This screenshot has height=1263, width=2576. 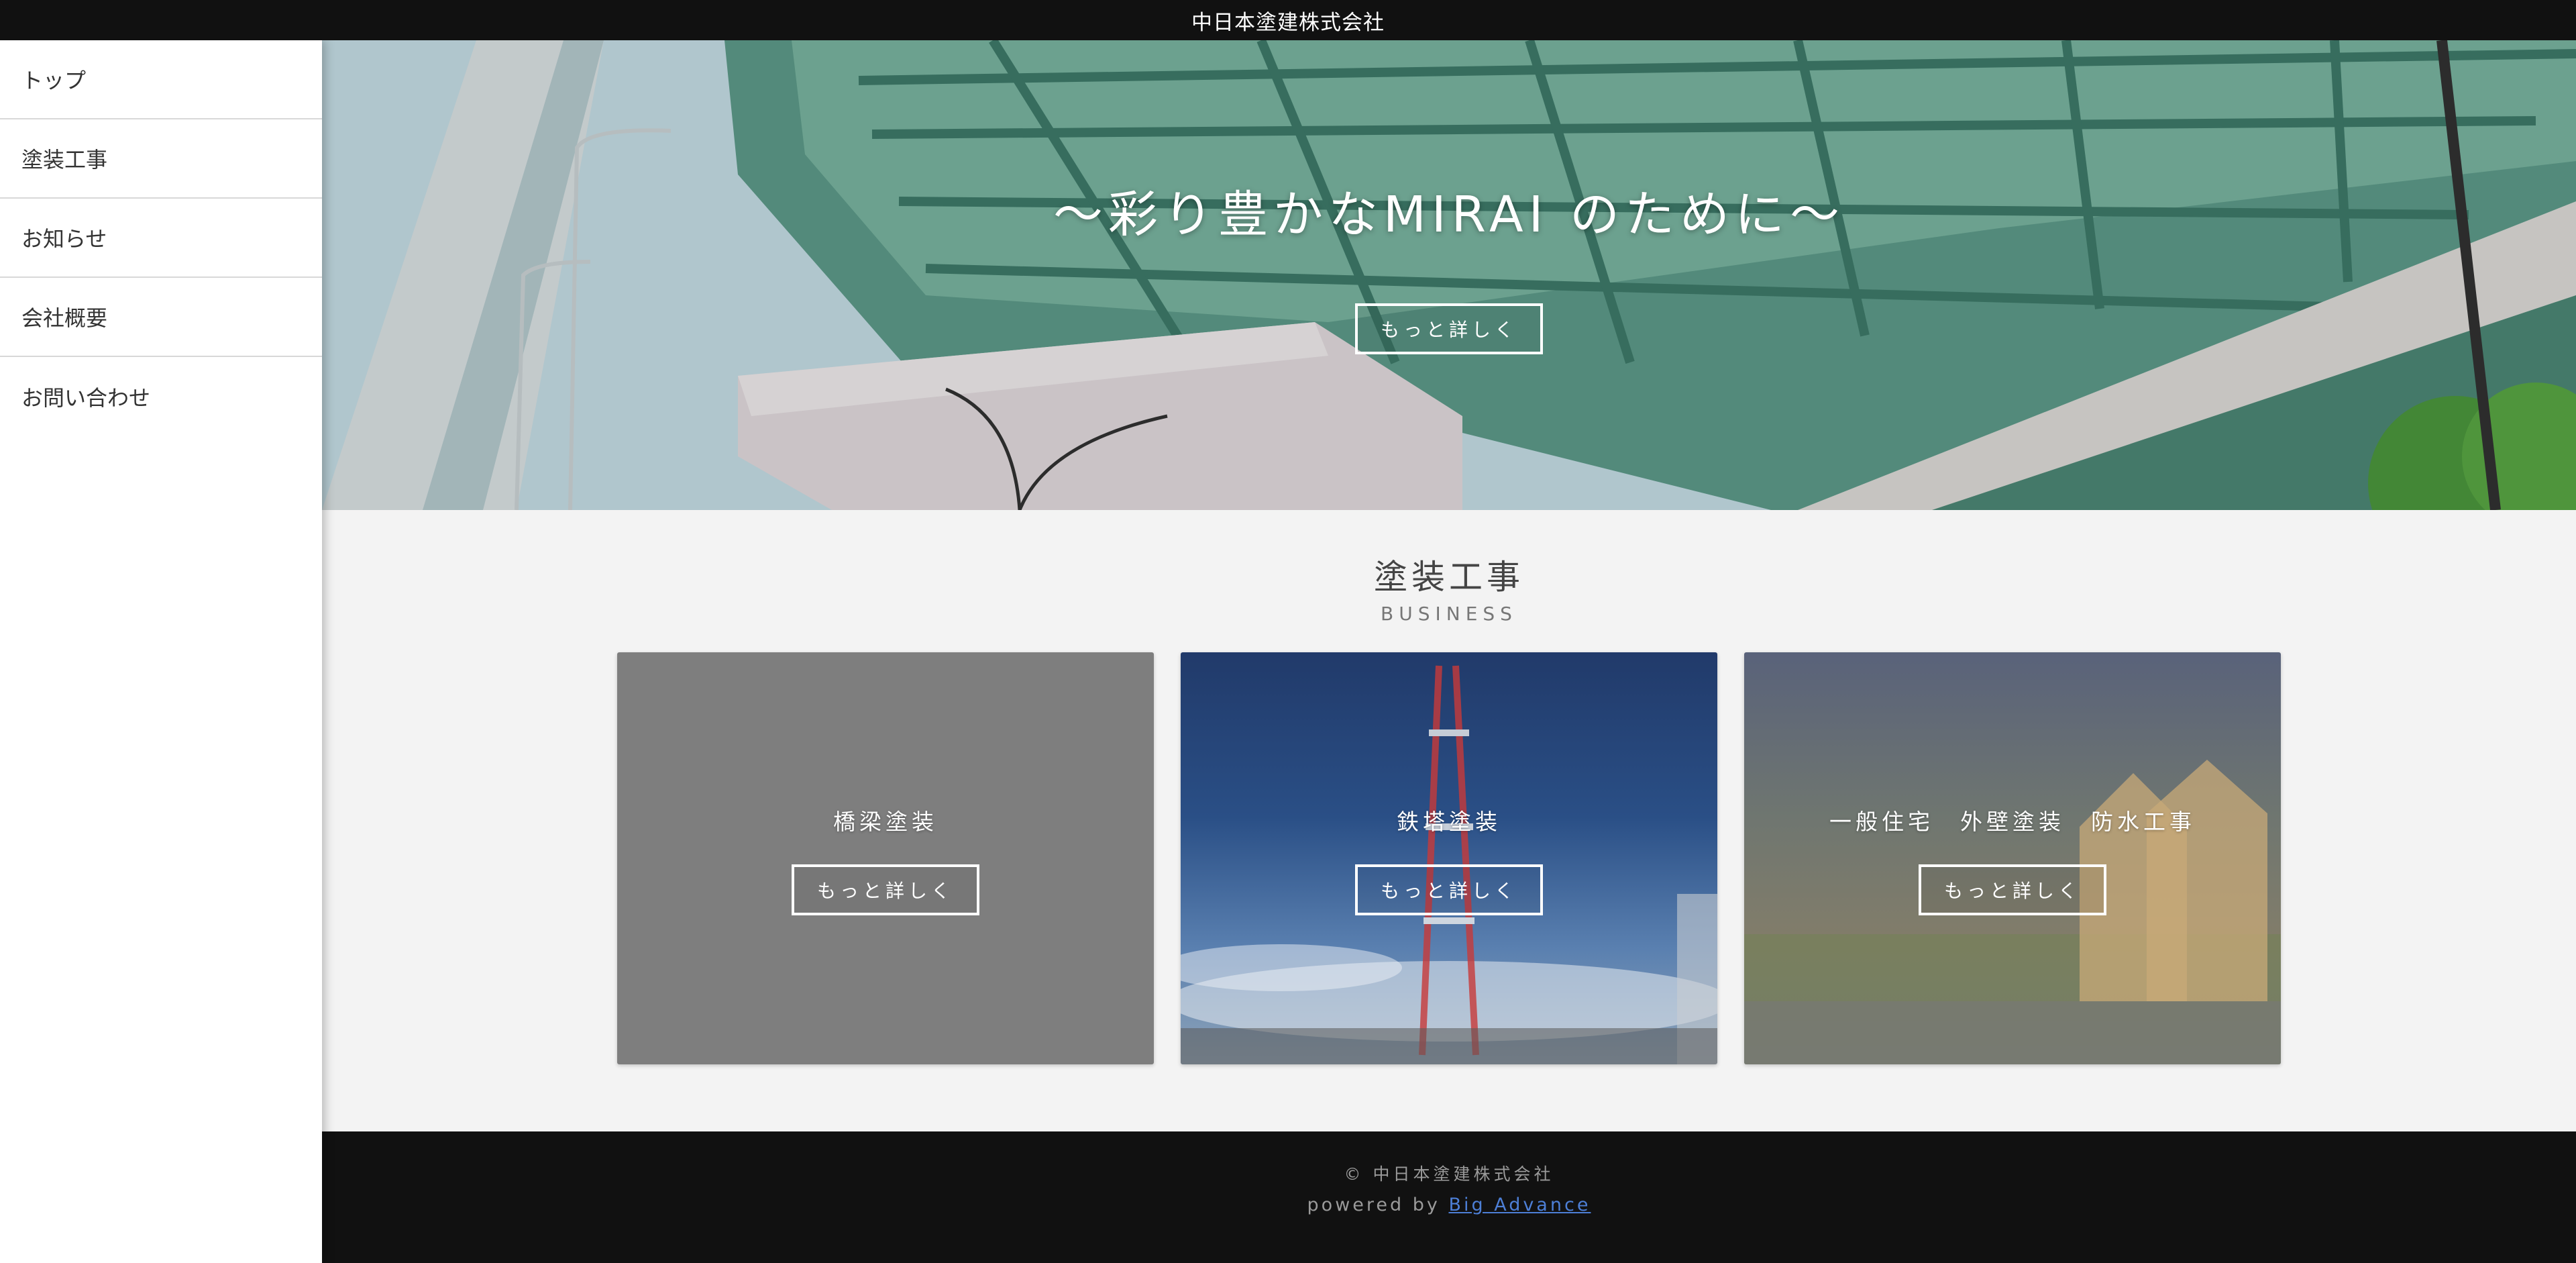 What do you see at coordinates (161, 80) in the screenshot?
I see `sidebar-item-top: トップ` at bounding box center [161, 80].